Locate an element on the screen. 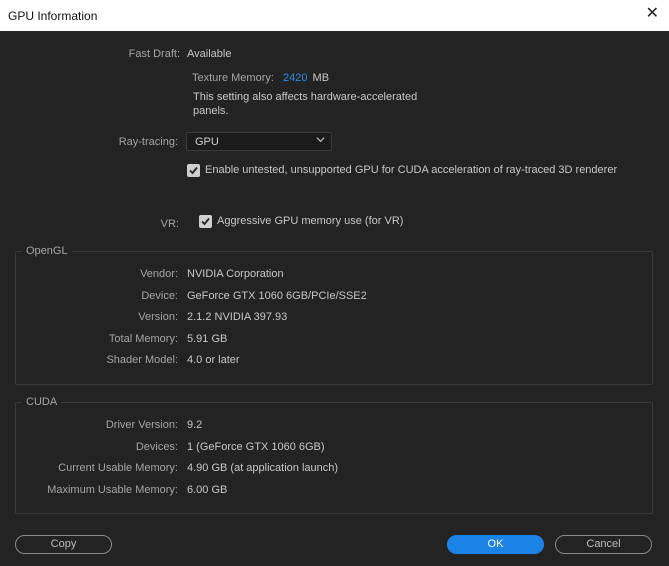 Image resolution: width=669 pixels, height=566 pixels. opengl-version-value: 2.1.2 NVIDIA 397.93 is located at coordinates (237, 317).